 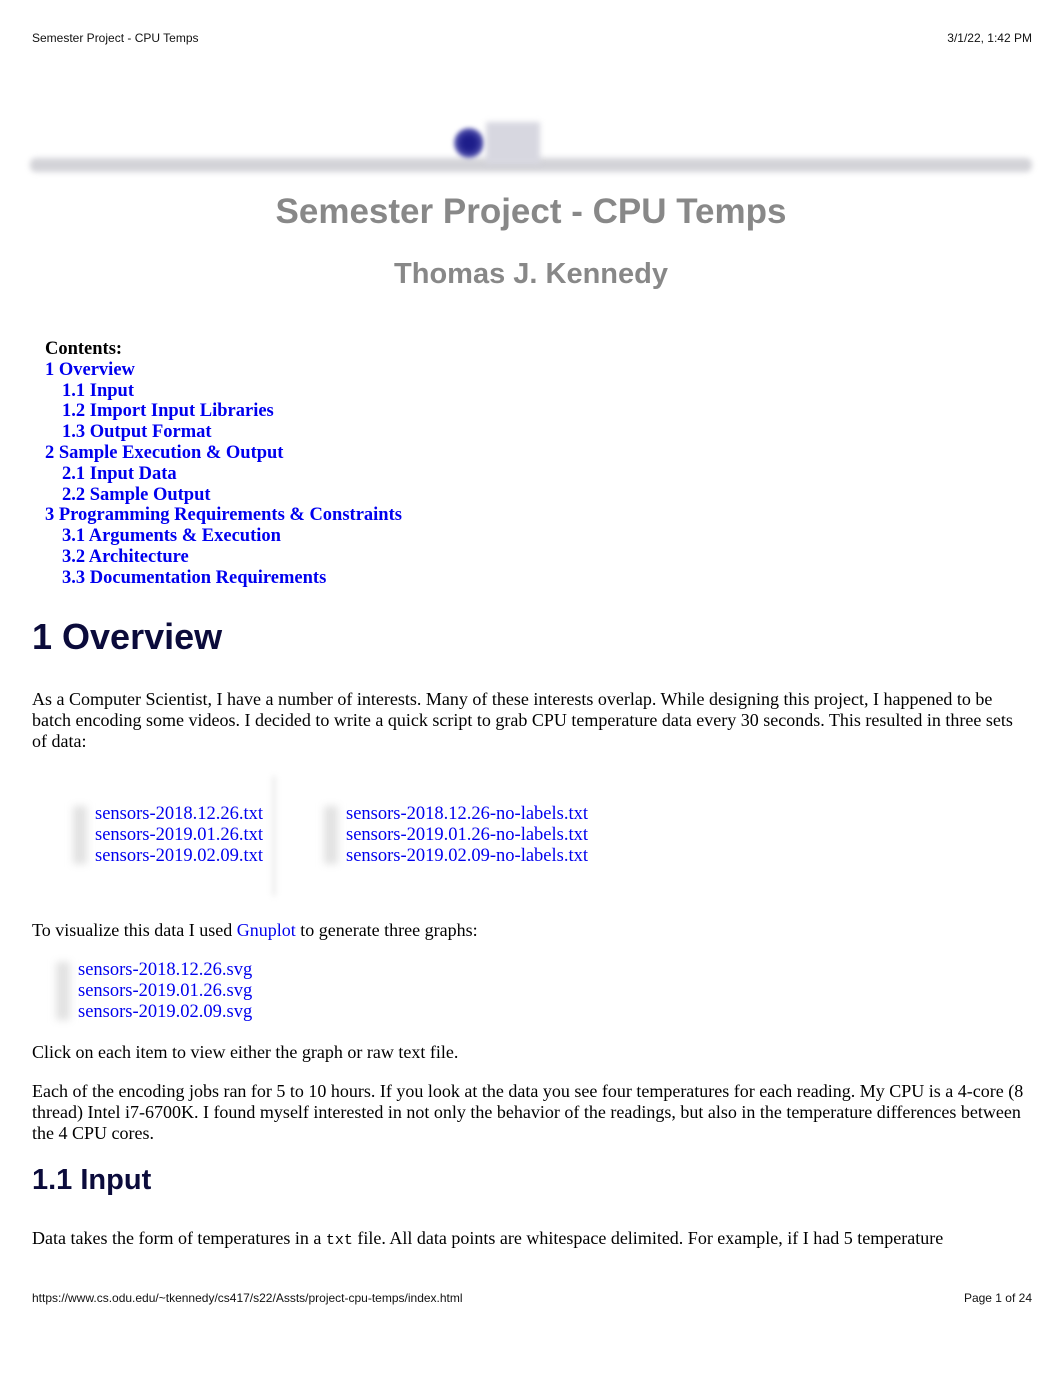 I want to click on print-footer-page: Page 1 of 24, so click(x=997, y=1298).